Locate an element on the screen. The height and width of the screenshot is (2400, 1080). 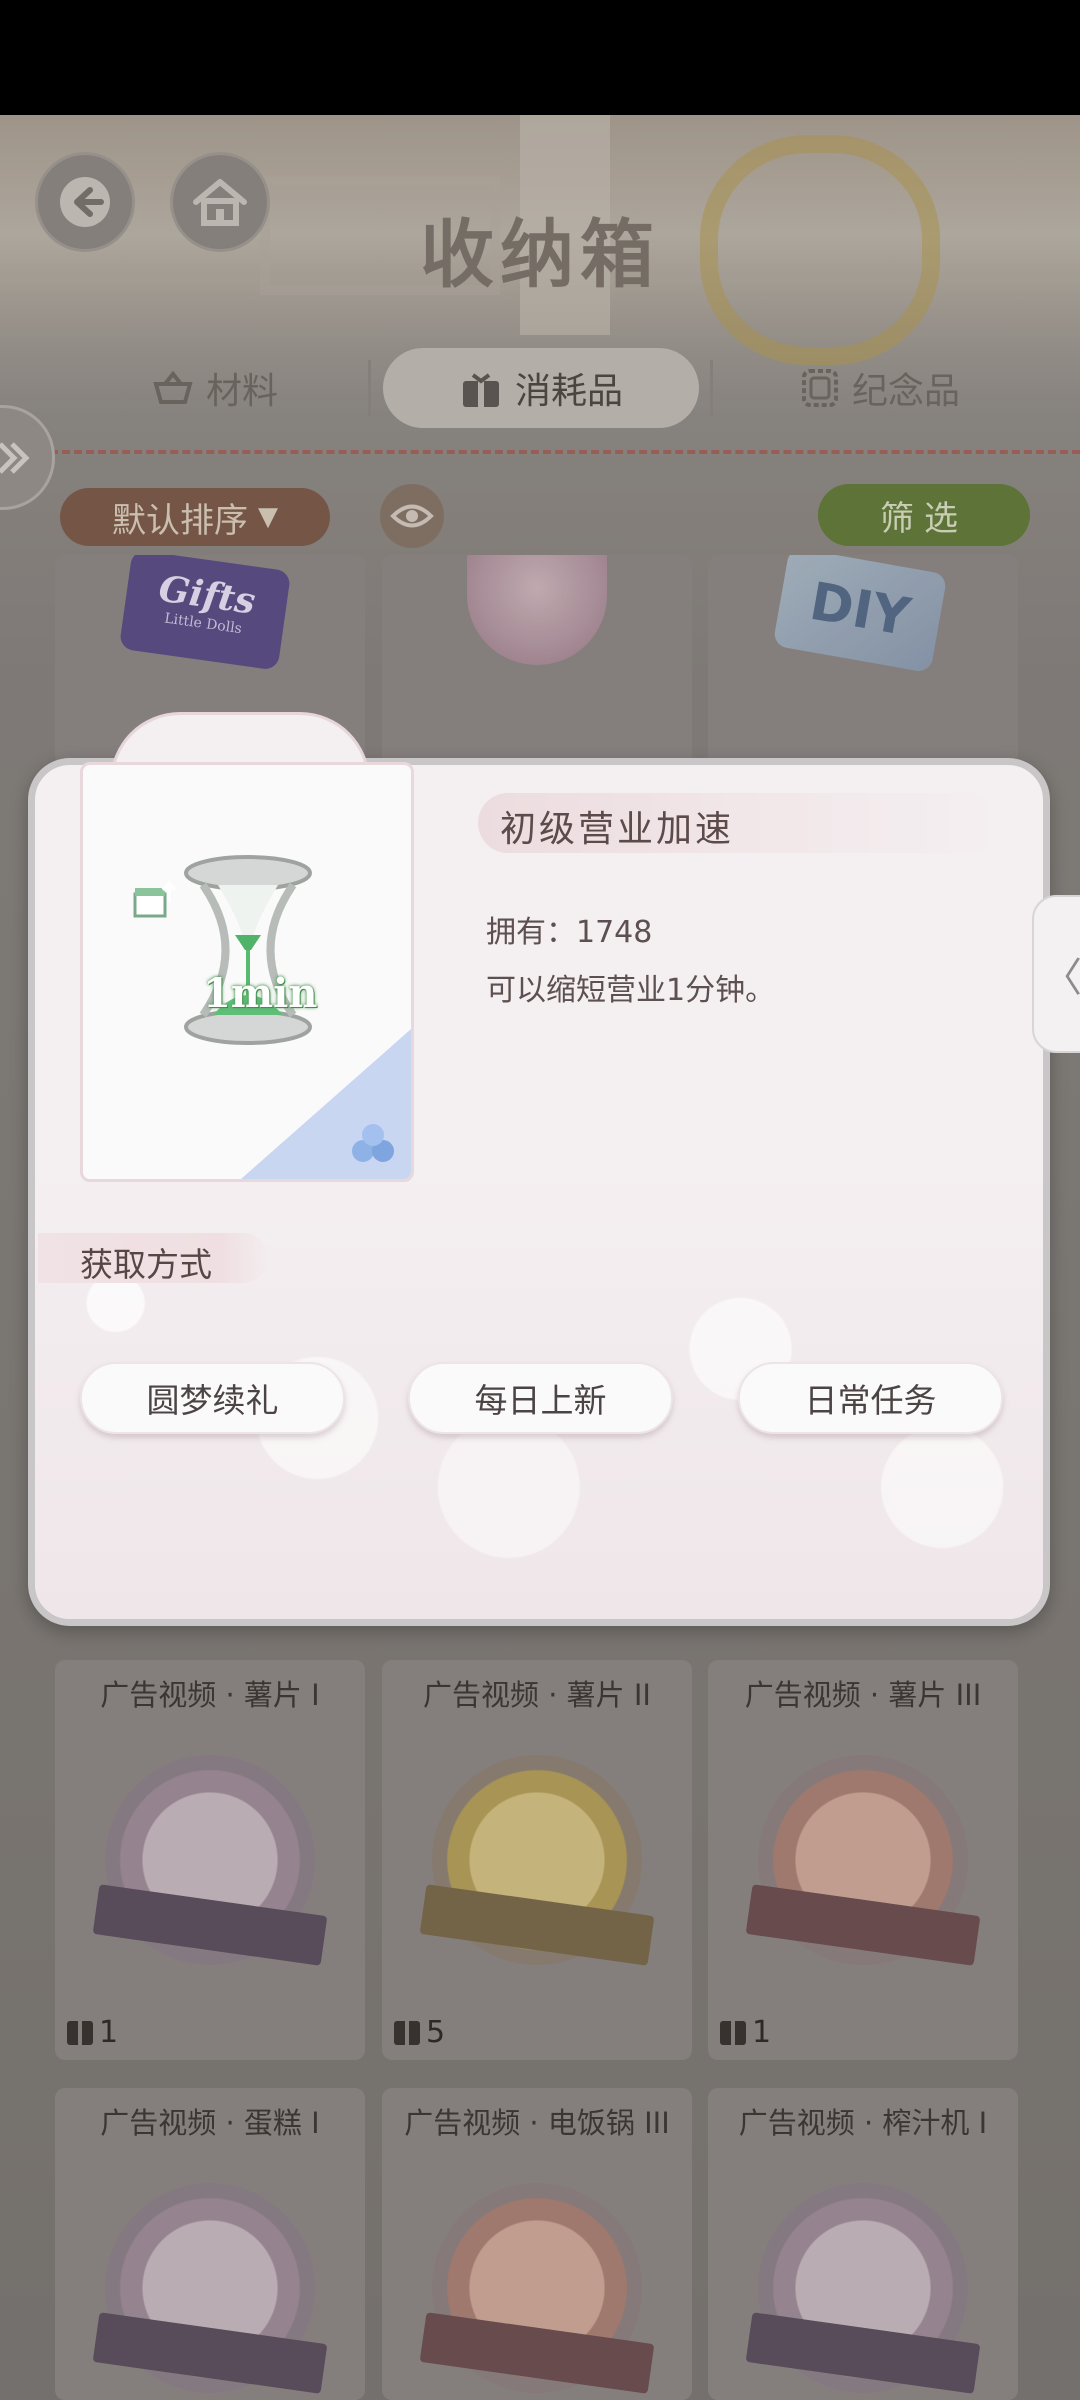
tab-consumables: 消耗品 is located at coordinates (541, 388).